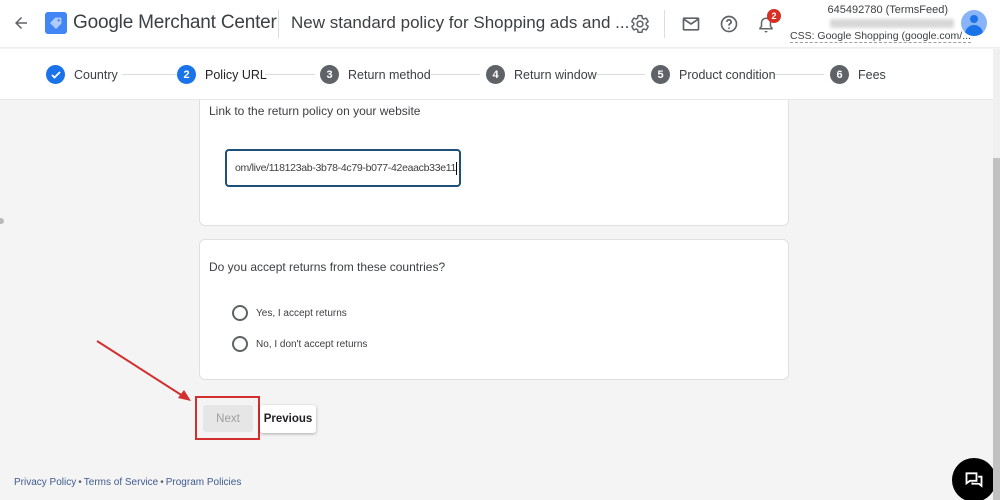  What do you see at coordinates (186, 74) in the screenshot?
I see `step-number: 2` at bounding box center [186, 74].